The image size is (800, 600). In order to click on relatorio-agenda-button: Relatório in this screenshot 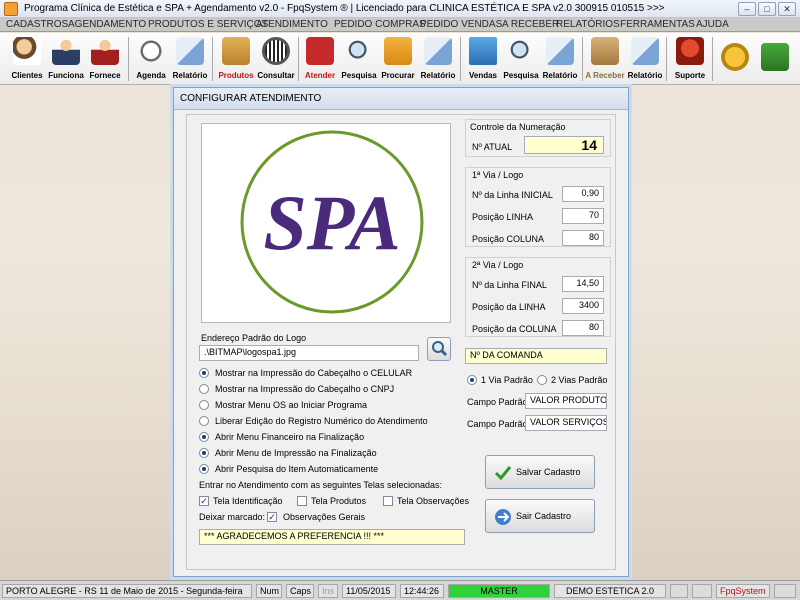, I will do `click(190, 58)`.